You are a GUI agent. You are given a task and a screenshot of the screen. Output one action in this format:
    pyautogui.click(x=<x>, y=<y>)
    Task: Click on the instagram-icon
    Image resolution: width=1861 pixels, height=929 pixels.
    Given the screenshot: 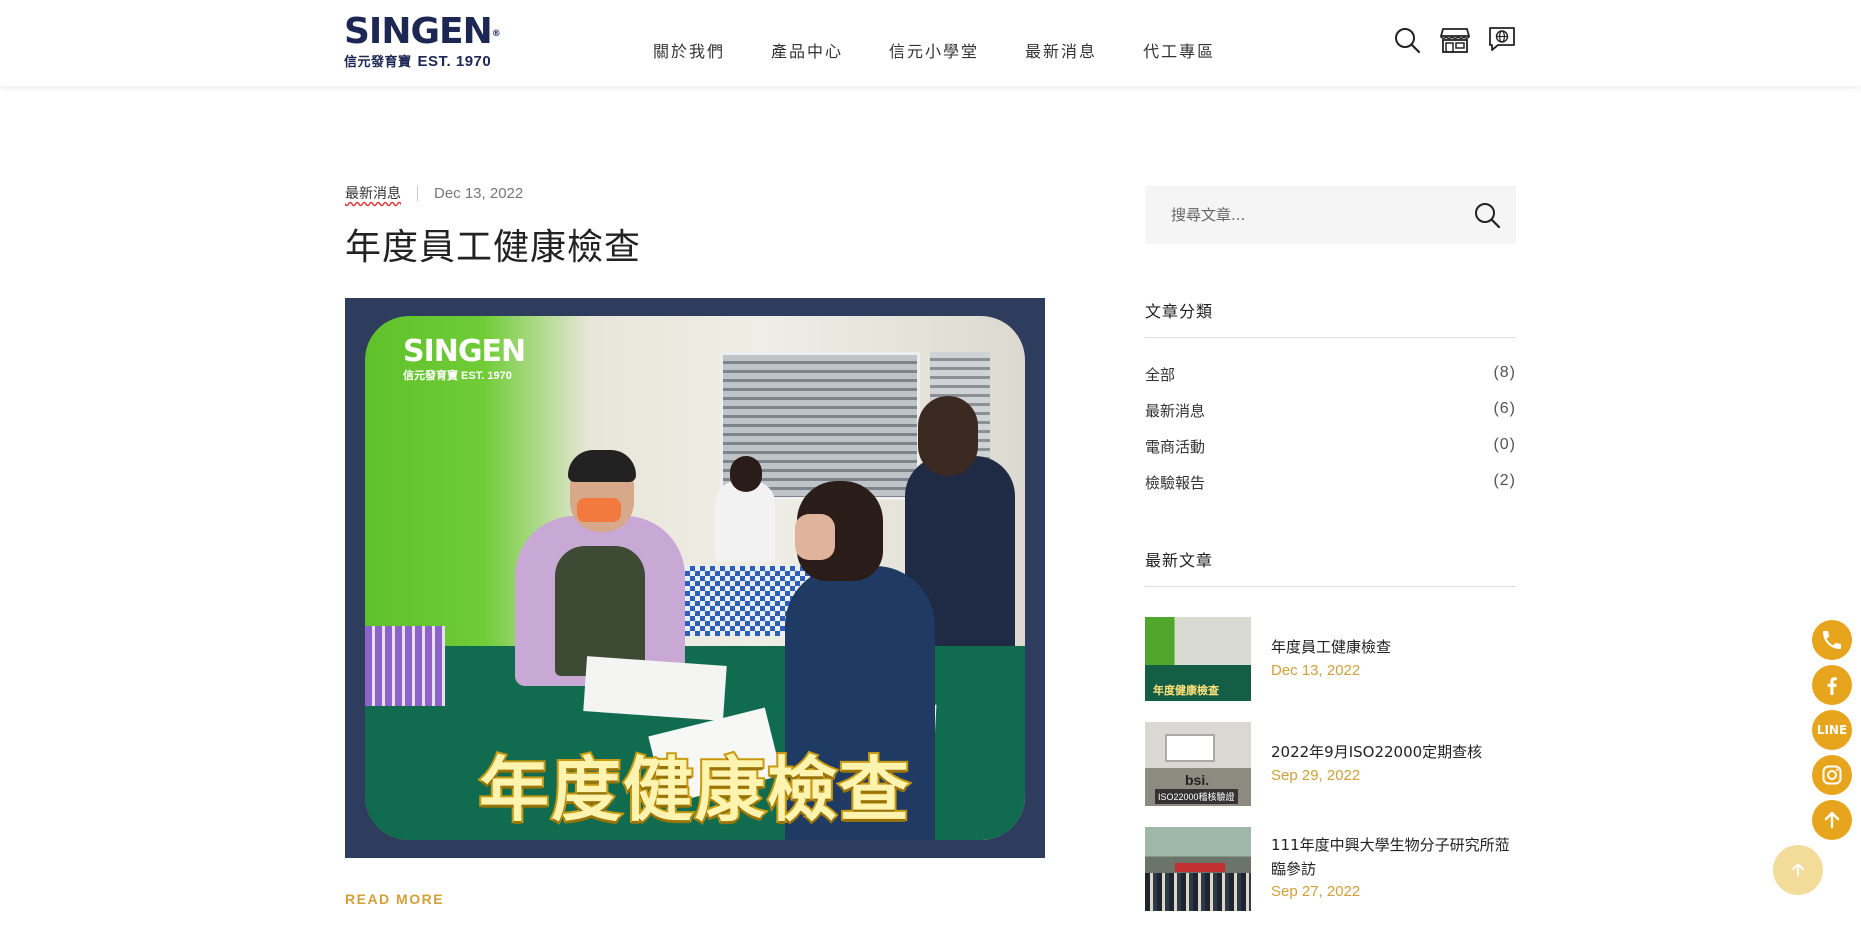 What is the action you would take?
    pyautogui.click(x=1832, y=775)
    